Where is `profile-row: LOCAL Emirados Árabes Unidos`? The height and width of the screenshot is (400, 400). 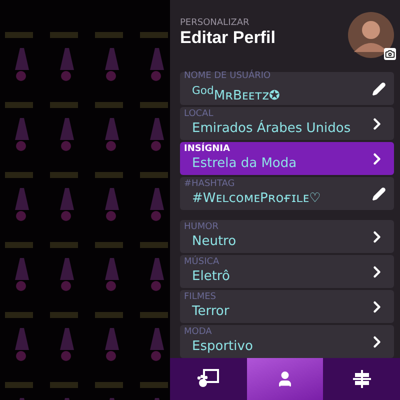
profile-row: LOCAL Emirados Árabes Unidos is located at coordinates (287, 123).